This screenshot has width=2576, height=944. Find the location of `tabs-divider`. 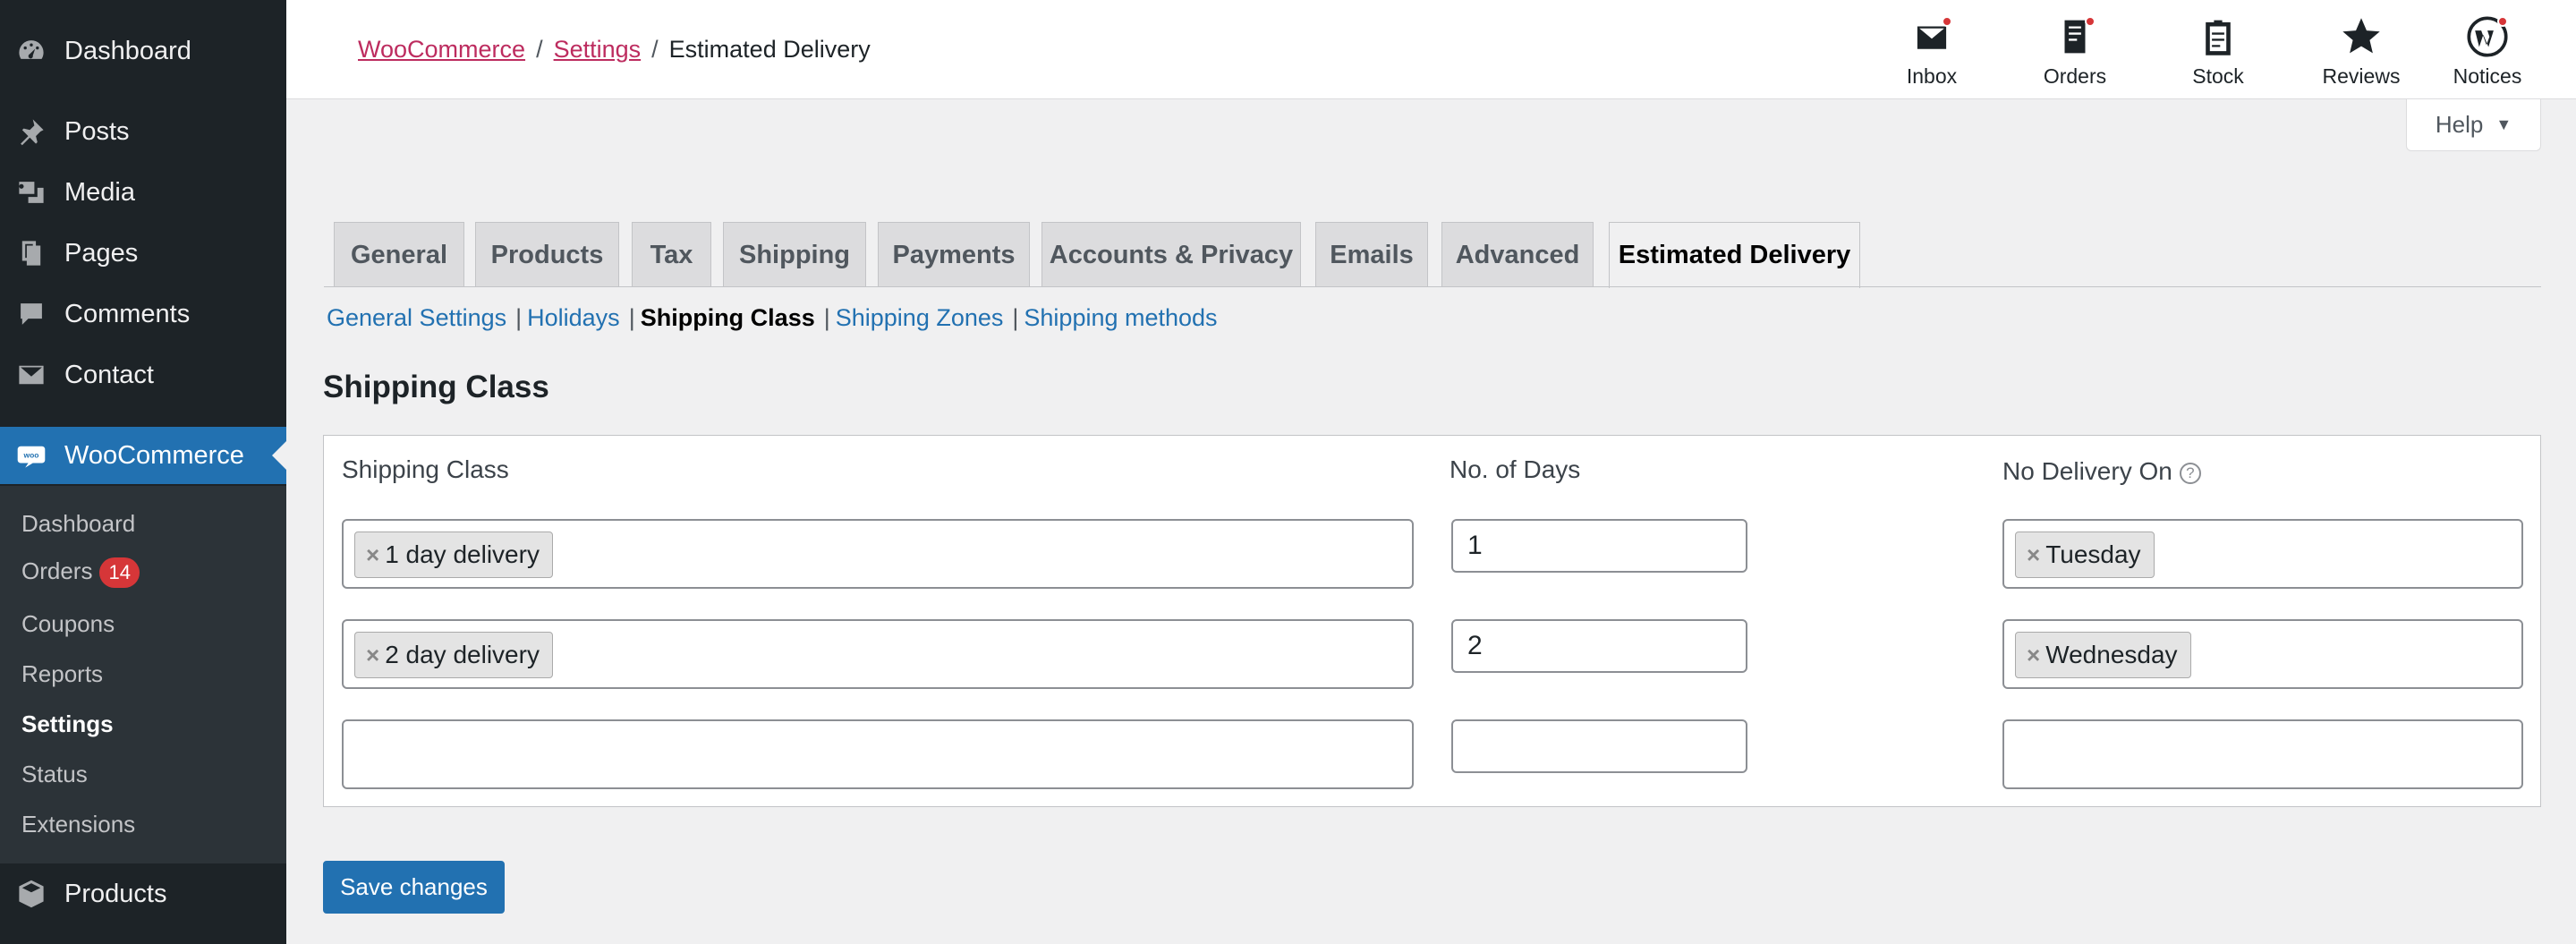

tabs-divider is located at coordinates (1432, 286).